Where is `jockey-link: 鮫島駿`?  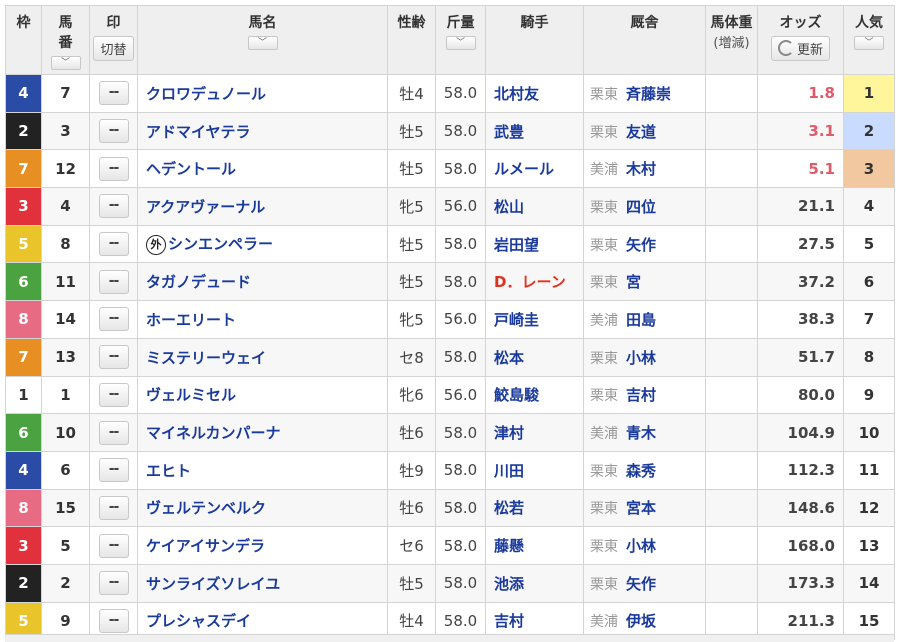
jockey-link: 鮫島駿 is located at coordinates (516, 395).